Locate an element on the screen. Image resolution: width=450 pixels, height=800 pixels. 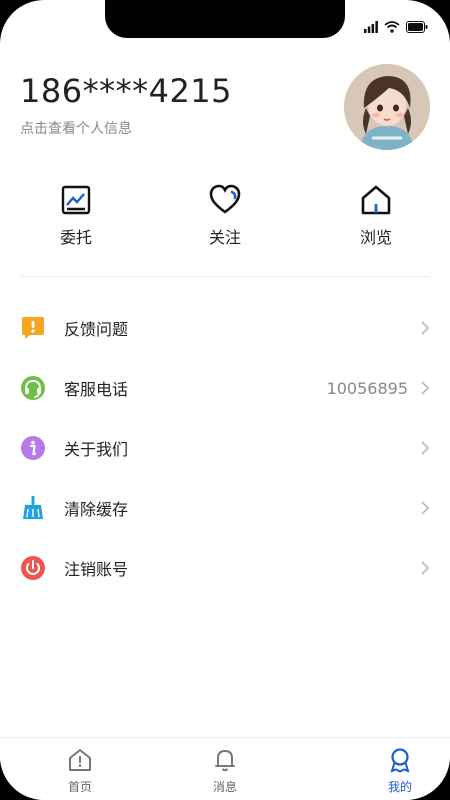
home-icon is located at coordinates (376, 200).